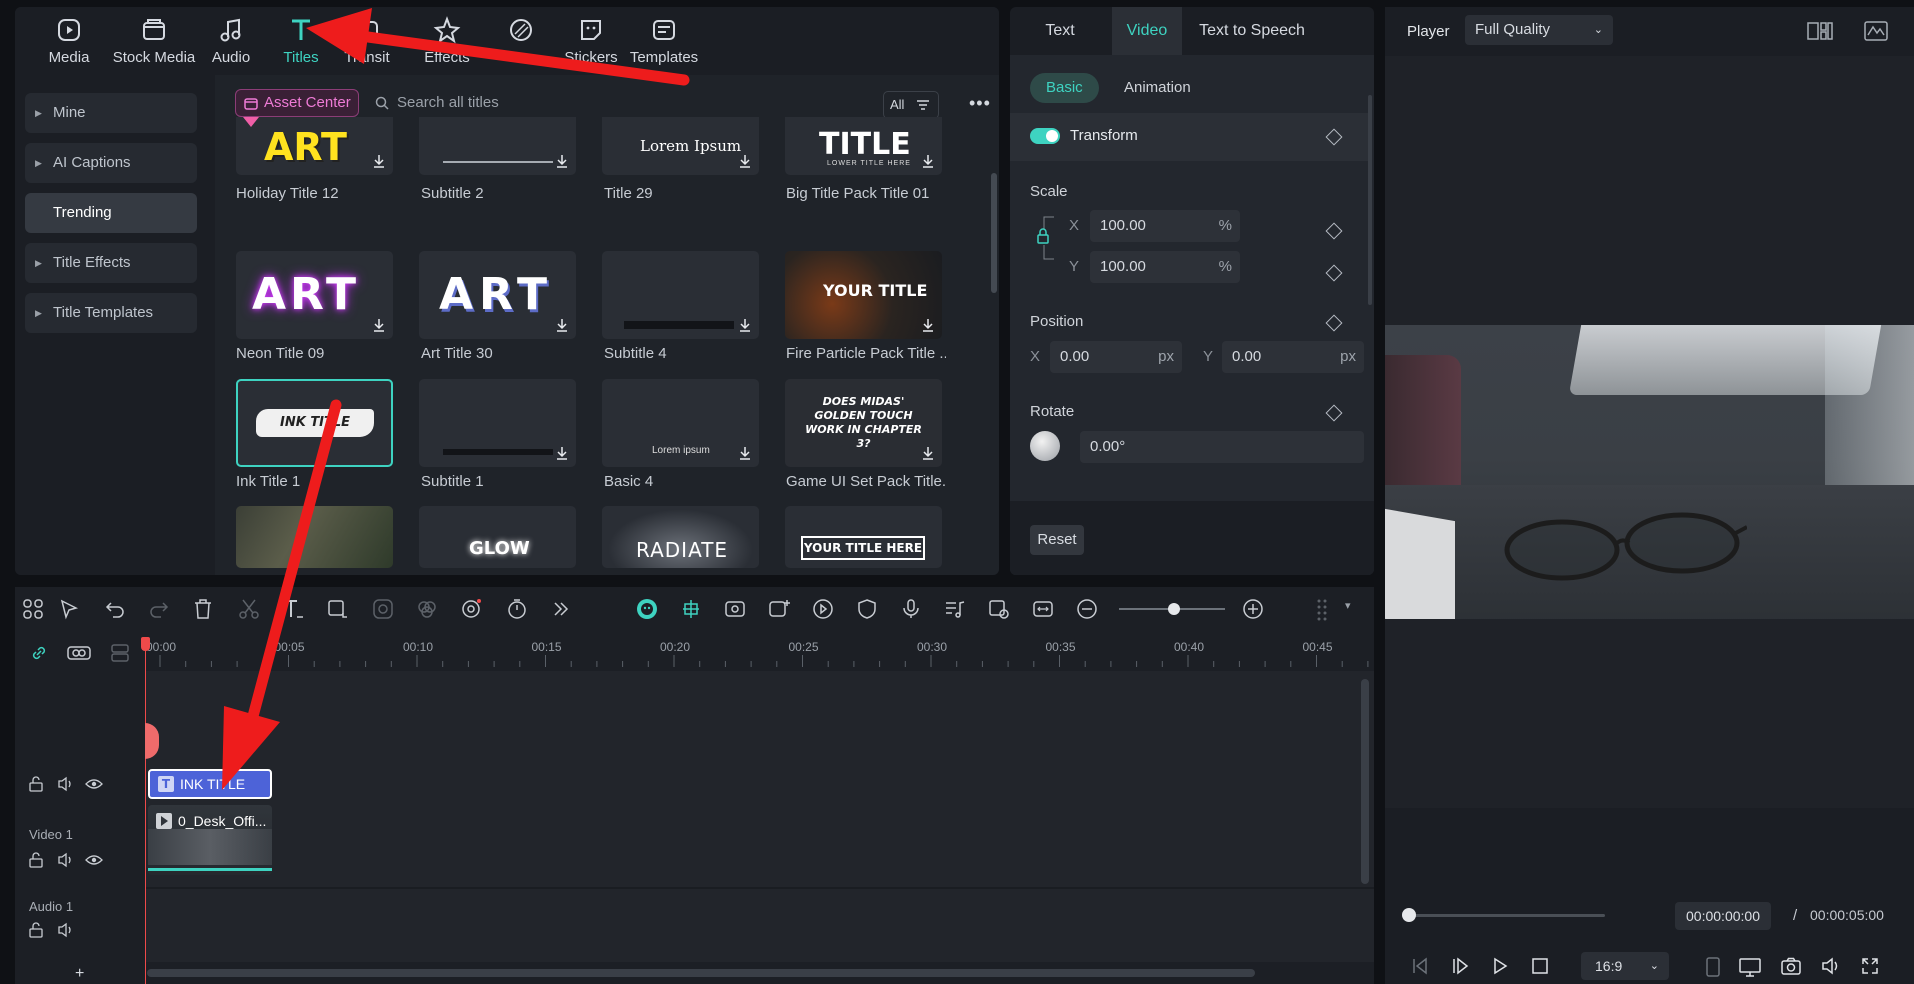 This screenshot has width=1914, height=984. I want to click on title-card-radiate: RADIATE, so click(680, 537).